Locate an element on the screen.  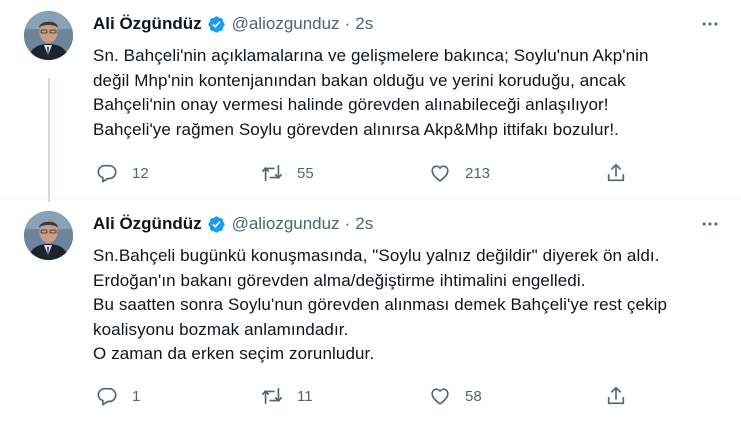
tweet-text-line: koalisyonu bozmak anlamındadır. is located at coordinates (221, 329).